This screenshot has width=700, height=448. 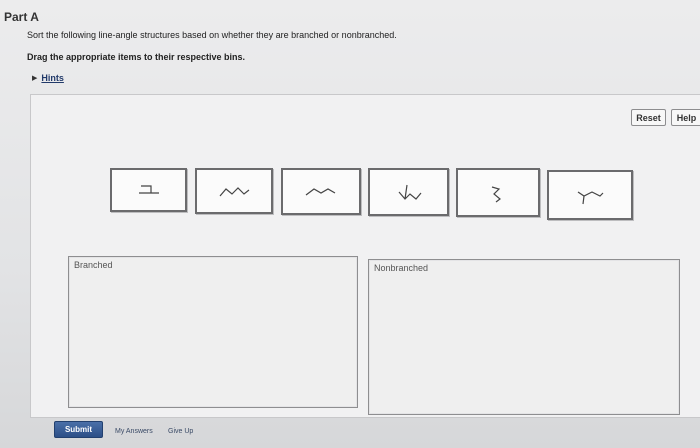 What do you see at coordinates (180, 431) in the screenshot?
I see `give-up-link: Give Up` at bounding box center [180, 431].